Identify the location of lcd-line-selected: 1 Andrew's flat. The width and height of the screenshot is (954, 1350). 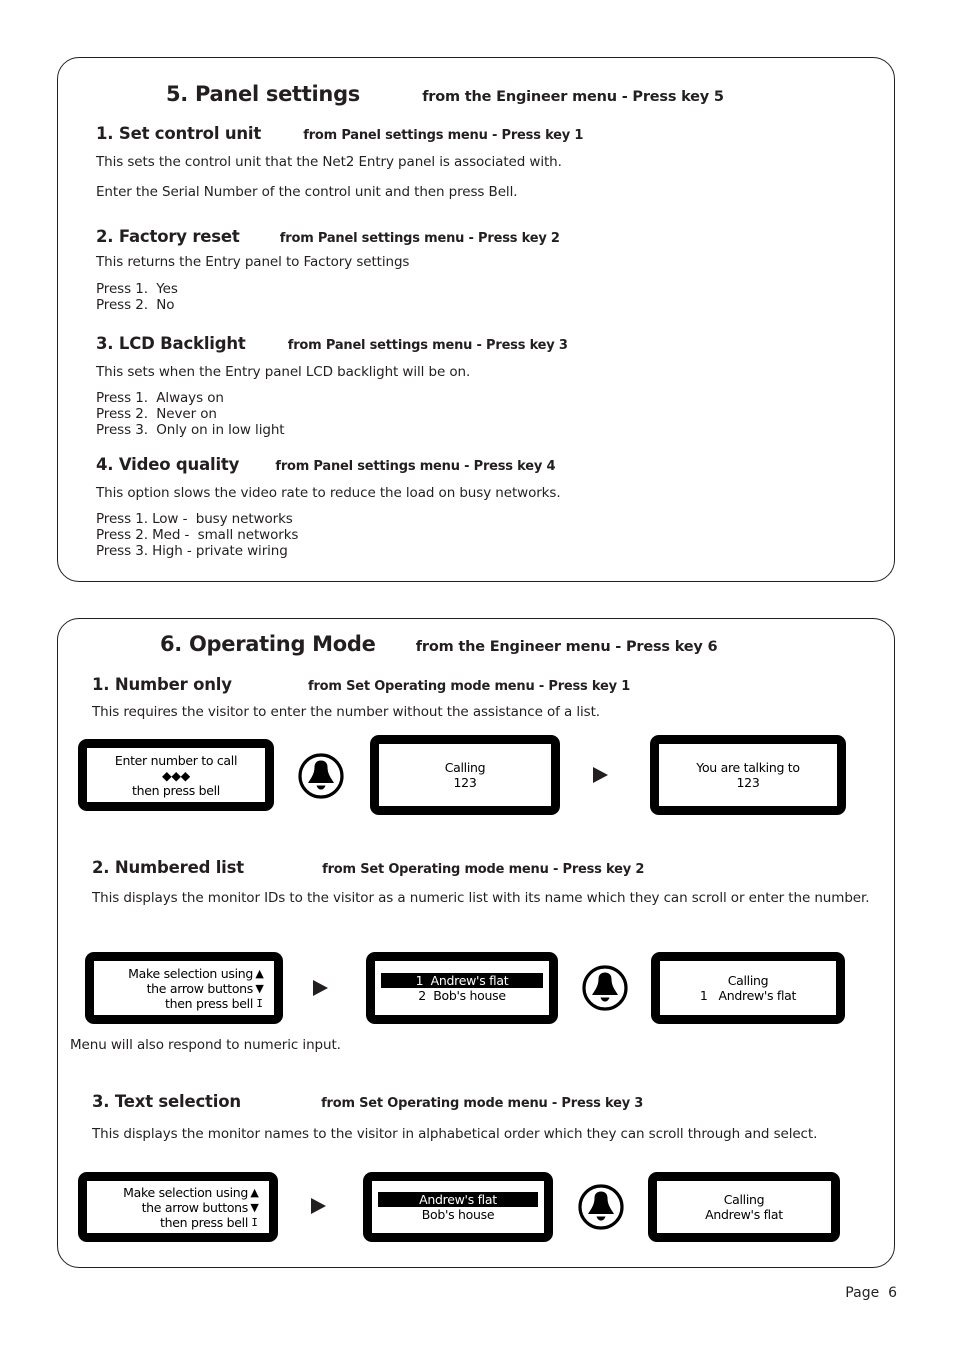
(462, 980).